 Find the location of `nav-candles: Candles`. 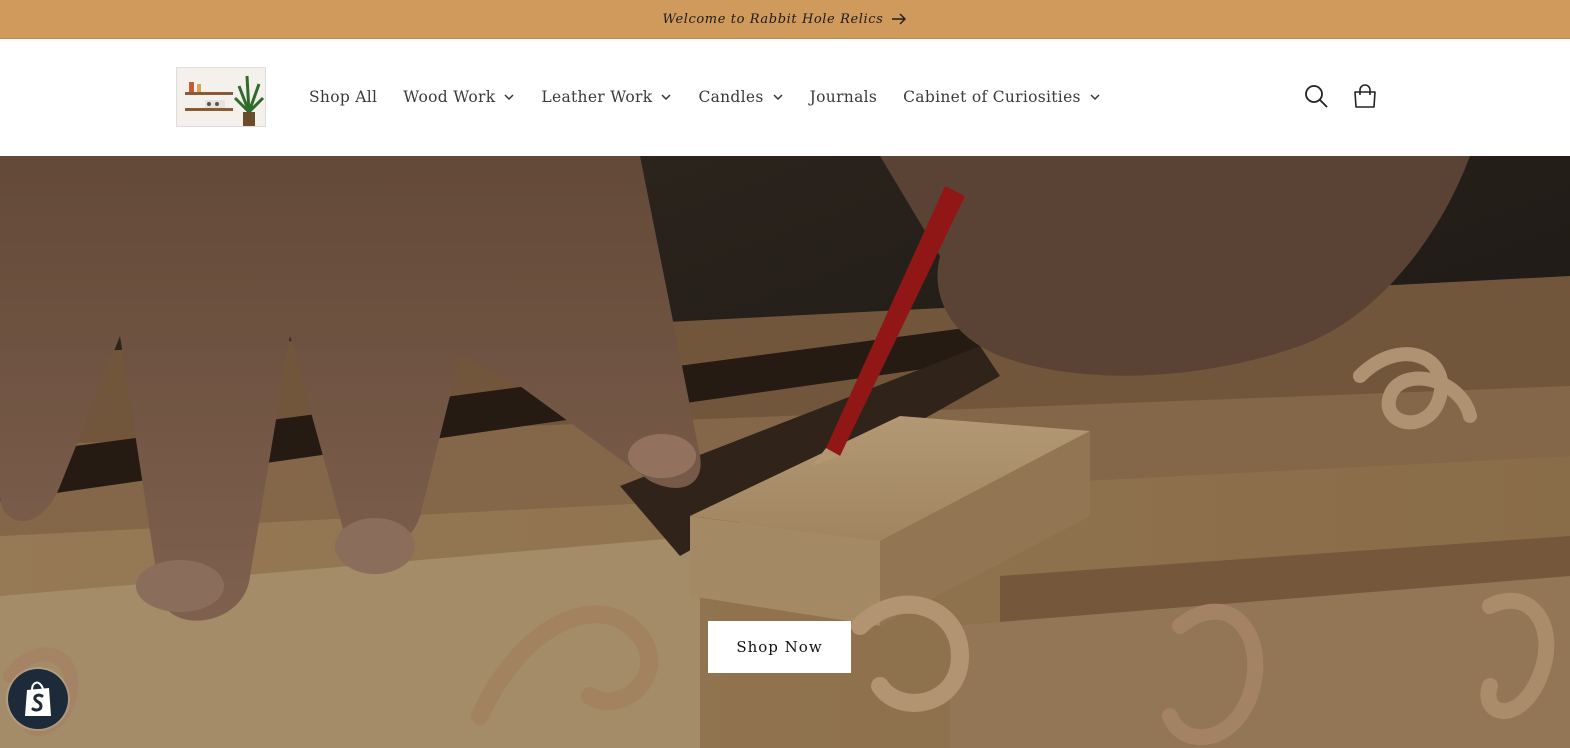

nav-candles: Candles is located at coordinates (740, 97).